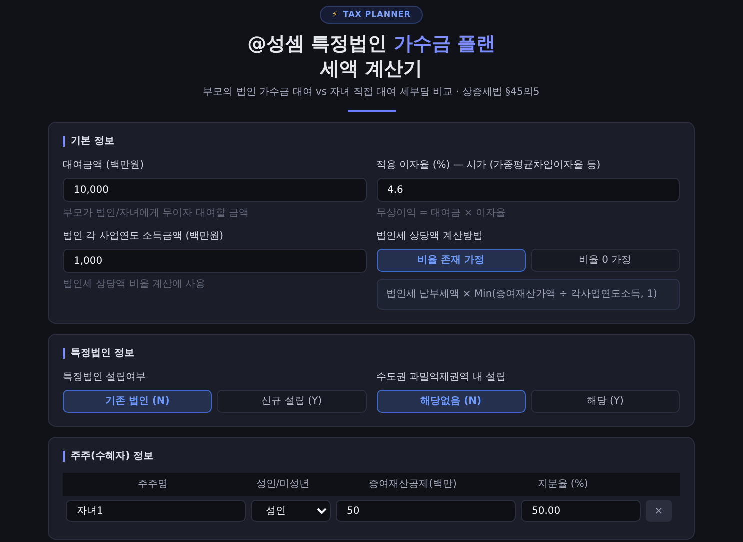 This screenshot has height=542, width=743. I want to click on field-label: 특정법인 설립여부, so click(104, 378).